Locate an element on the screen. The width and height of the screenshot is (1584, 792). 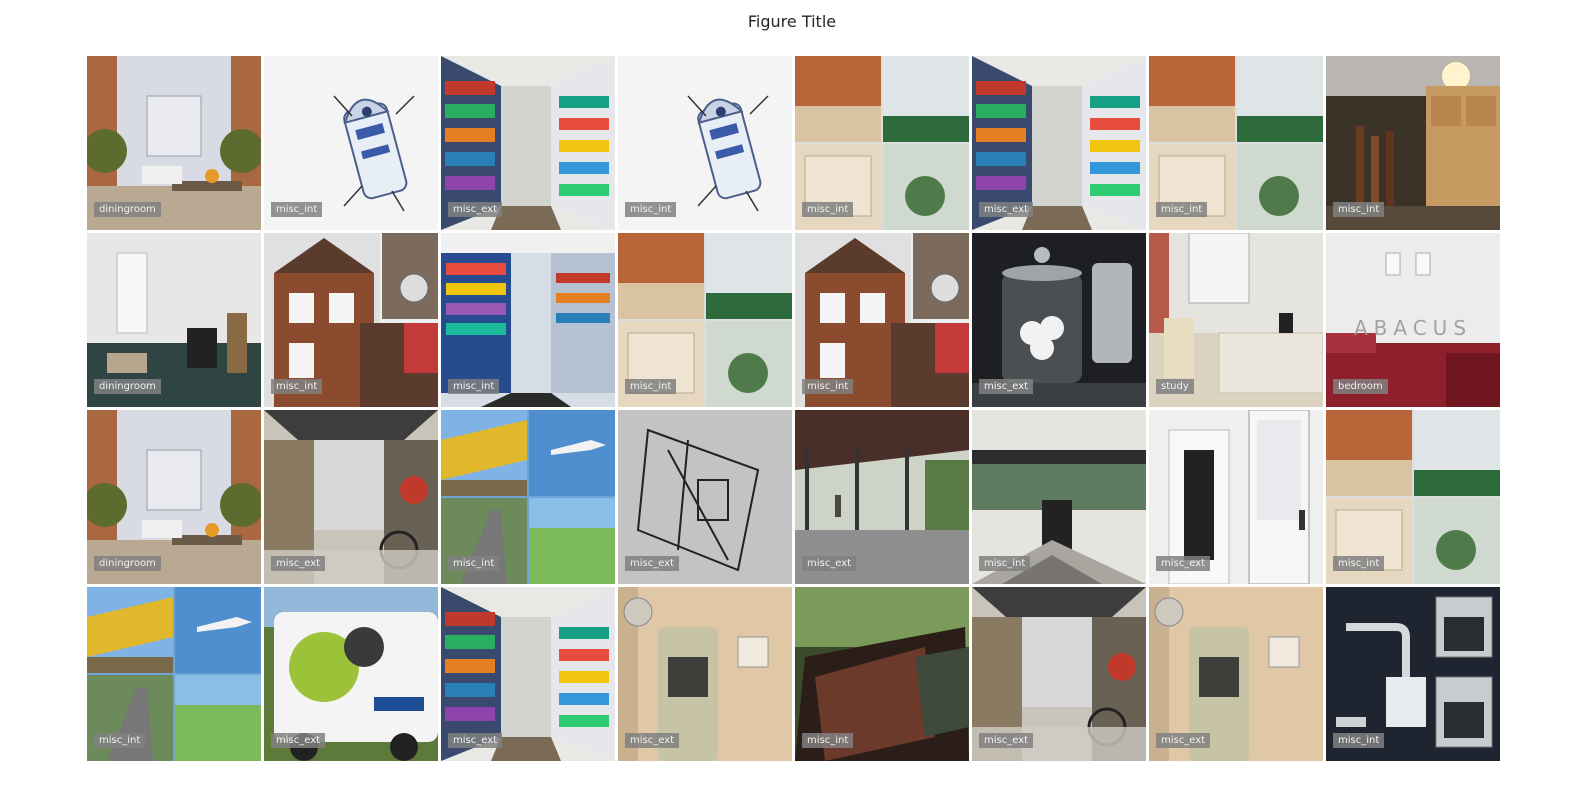
grid-image-tile: study is located at coordinates (1236, 320).